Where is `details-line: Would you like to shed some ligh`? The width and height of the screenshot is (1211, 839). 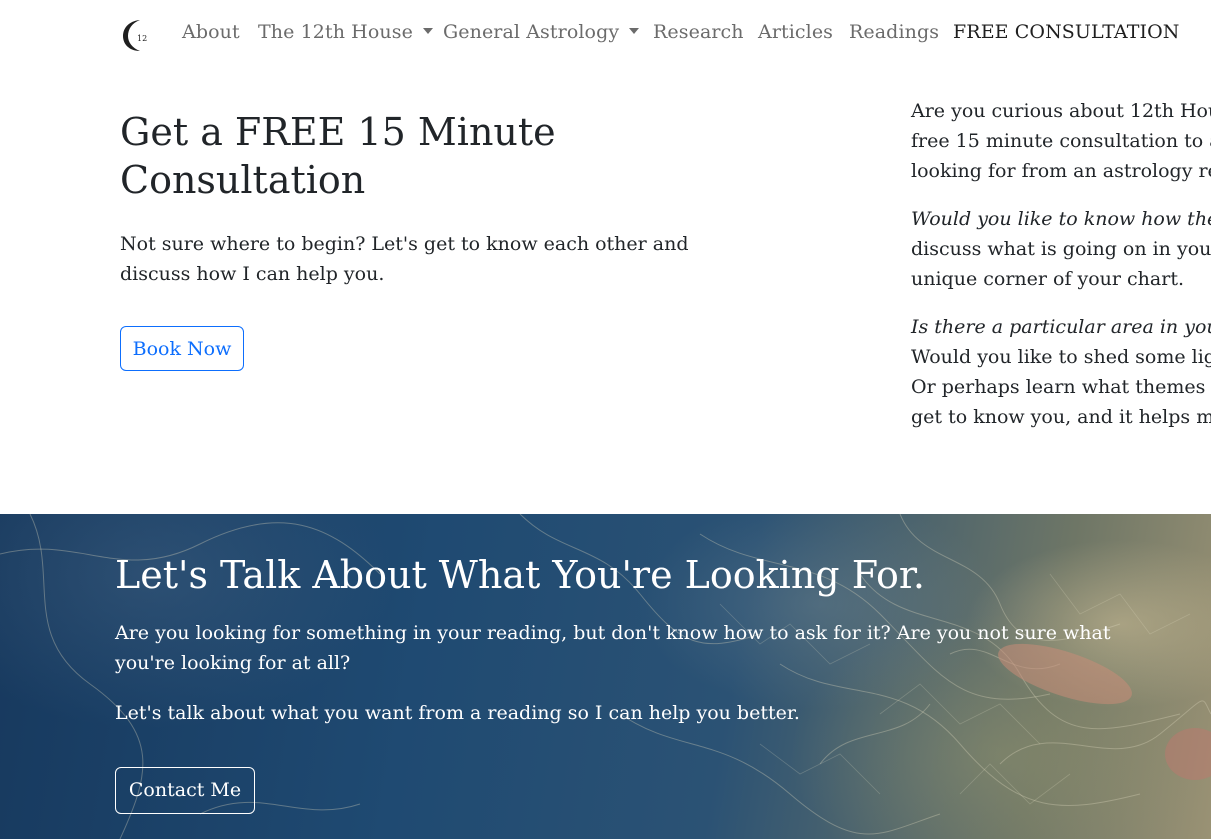 details-line: Would you like to shed some ligh is located at coordinates (1061, 357).